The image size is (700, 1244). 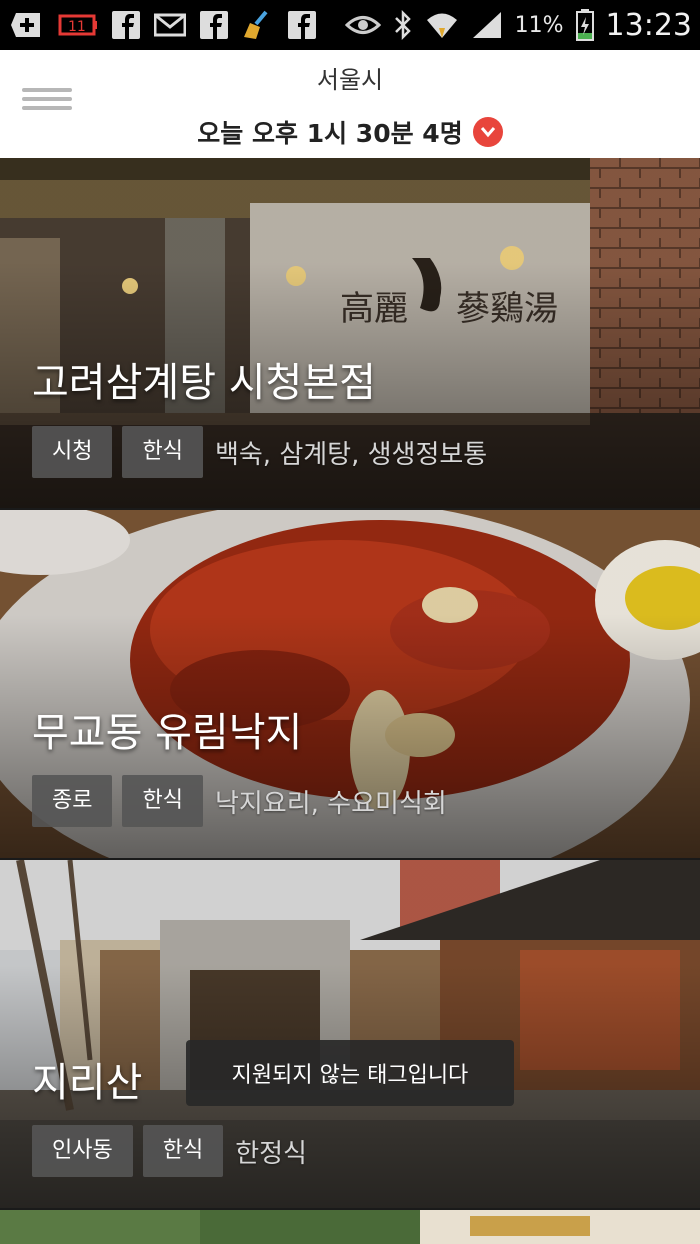 What do you see at coordinates (351, 454) in the screenshot?
I see `menu-keywords: 백숙, 삼계탕, 생생정보통` at bounding box center [351, 454].